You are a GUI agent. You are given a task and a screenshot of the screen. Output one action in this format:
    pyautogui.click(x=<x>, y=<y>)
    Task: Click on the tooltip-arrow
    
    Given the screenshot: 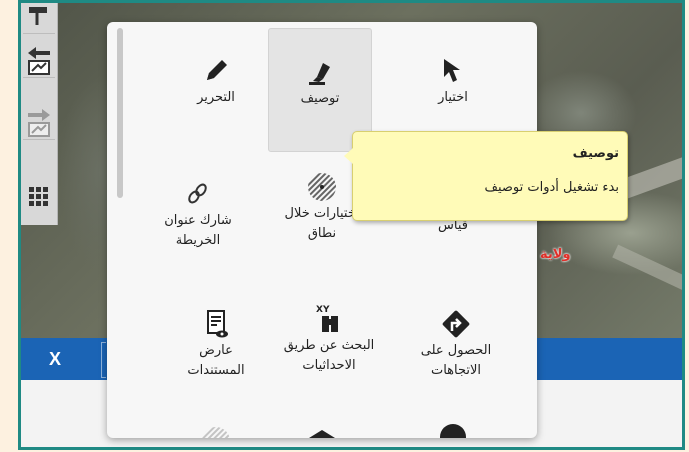 What is the action you would take?
    pyautogui.click(x=348, y=156)
    